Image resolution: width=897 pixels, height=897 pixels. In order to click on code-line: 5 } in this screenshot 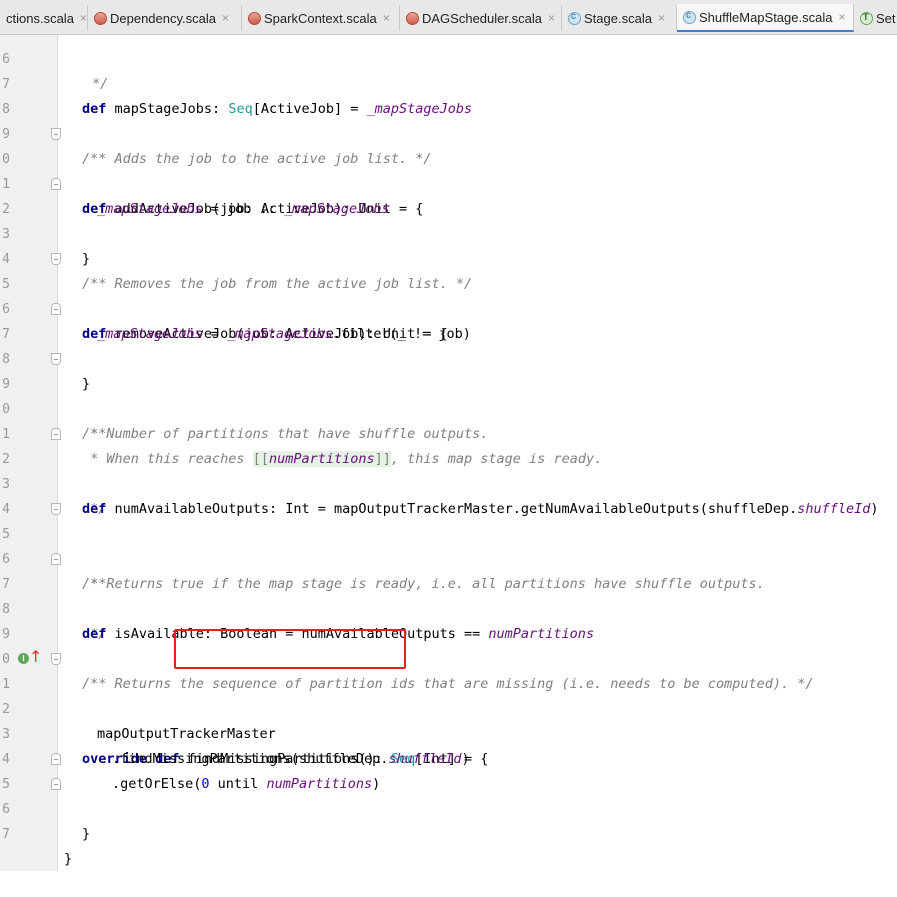, I will do `click(448, 794)`.